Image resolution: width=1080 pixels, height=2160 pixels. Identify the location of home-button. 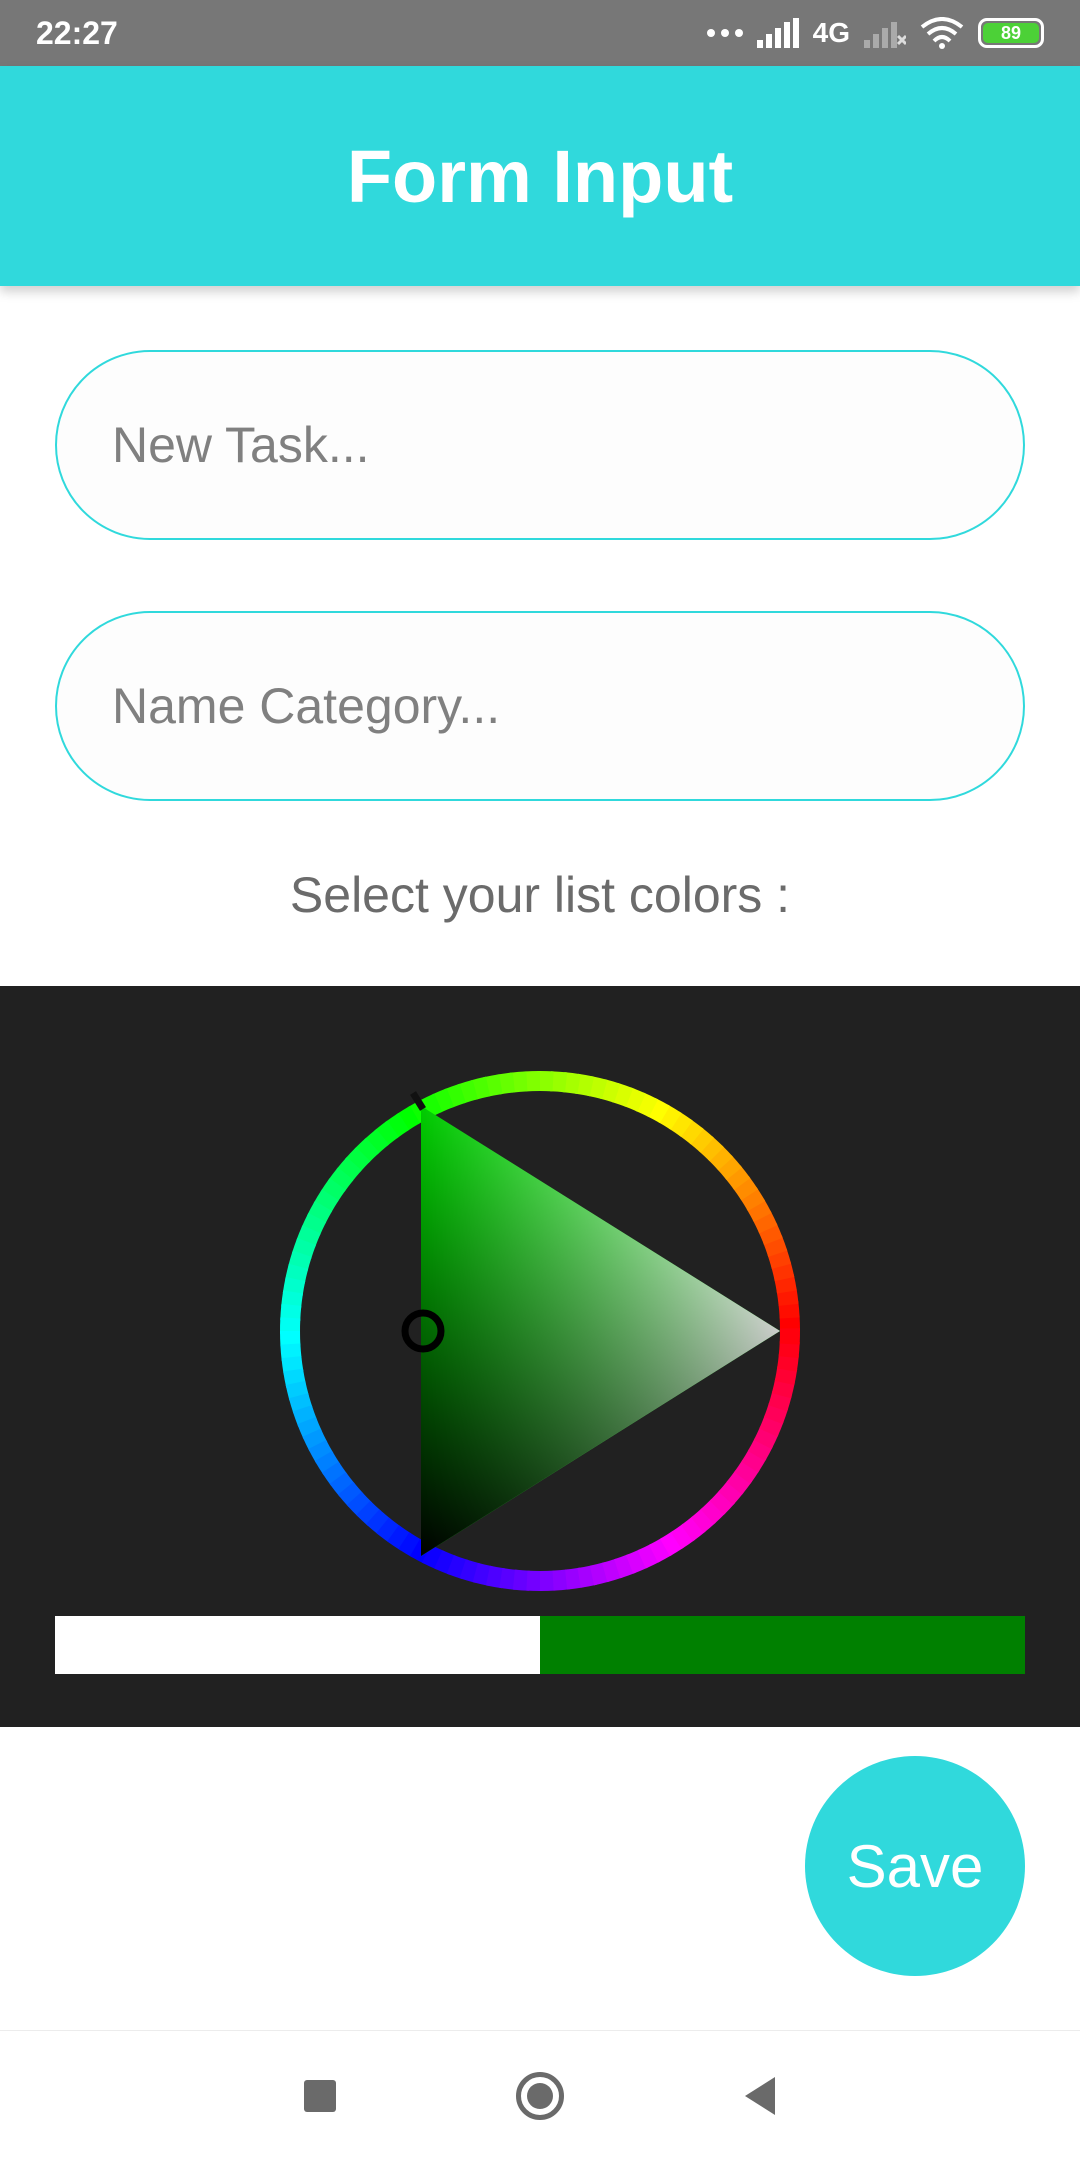
(540, 2096).